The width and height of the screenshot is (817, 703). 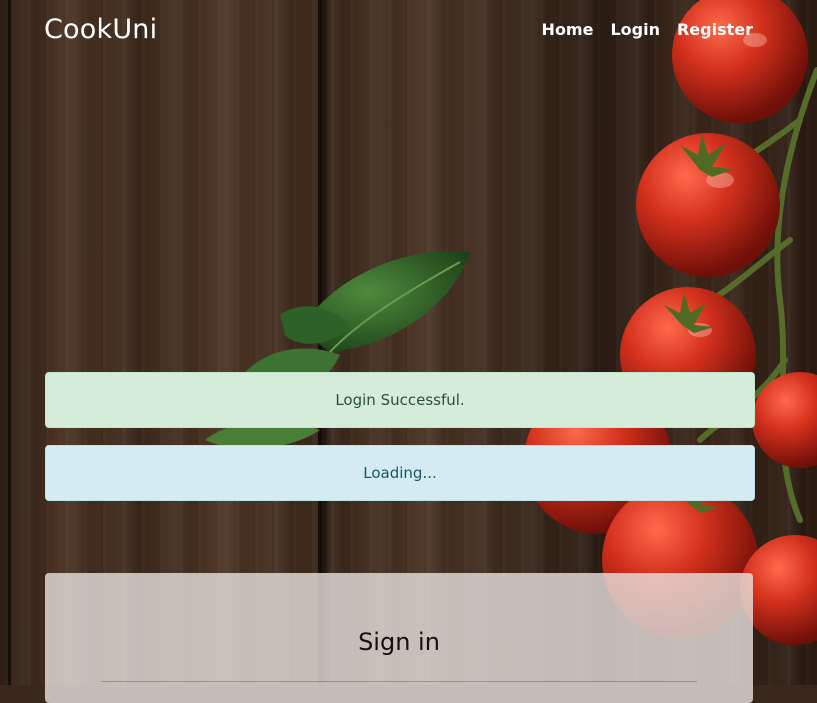 What do you see at coordinates (568, 29) in the screenshot?
I see `nav-home-link: Home` at bounding box center [568, 29].